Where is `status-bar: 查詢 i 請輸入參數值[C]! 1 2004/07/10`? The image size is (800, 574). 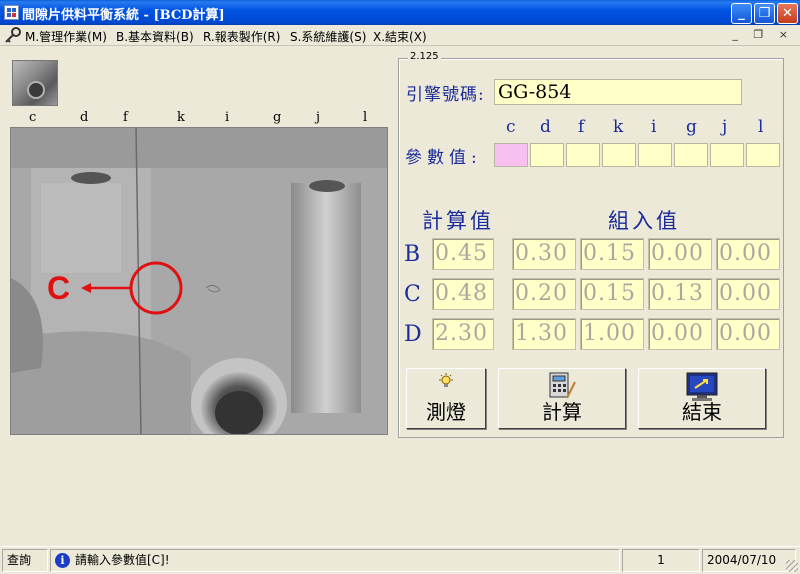
status-bar: 查詢 i 請輸入參數值[C]! 1 2004/07/10 is located at coordinates (400, 560).